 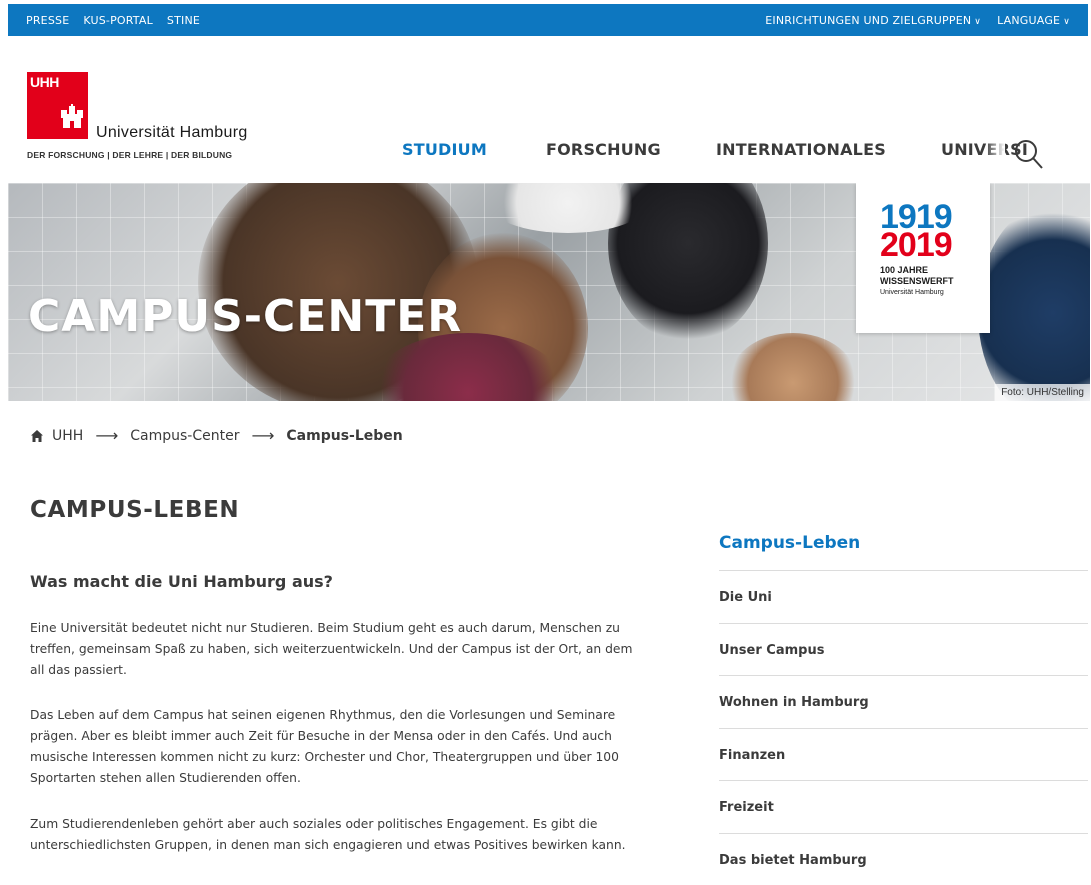 What do you see at coordinates (916, 245) in the screenshot?
I see `badge-year-bottom: 2019` at bounding box center [916, 245].